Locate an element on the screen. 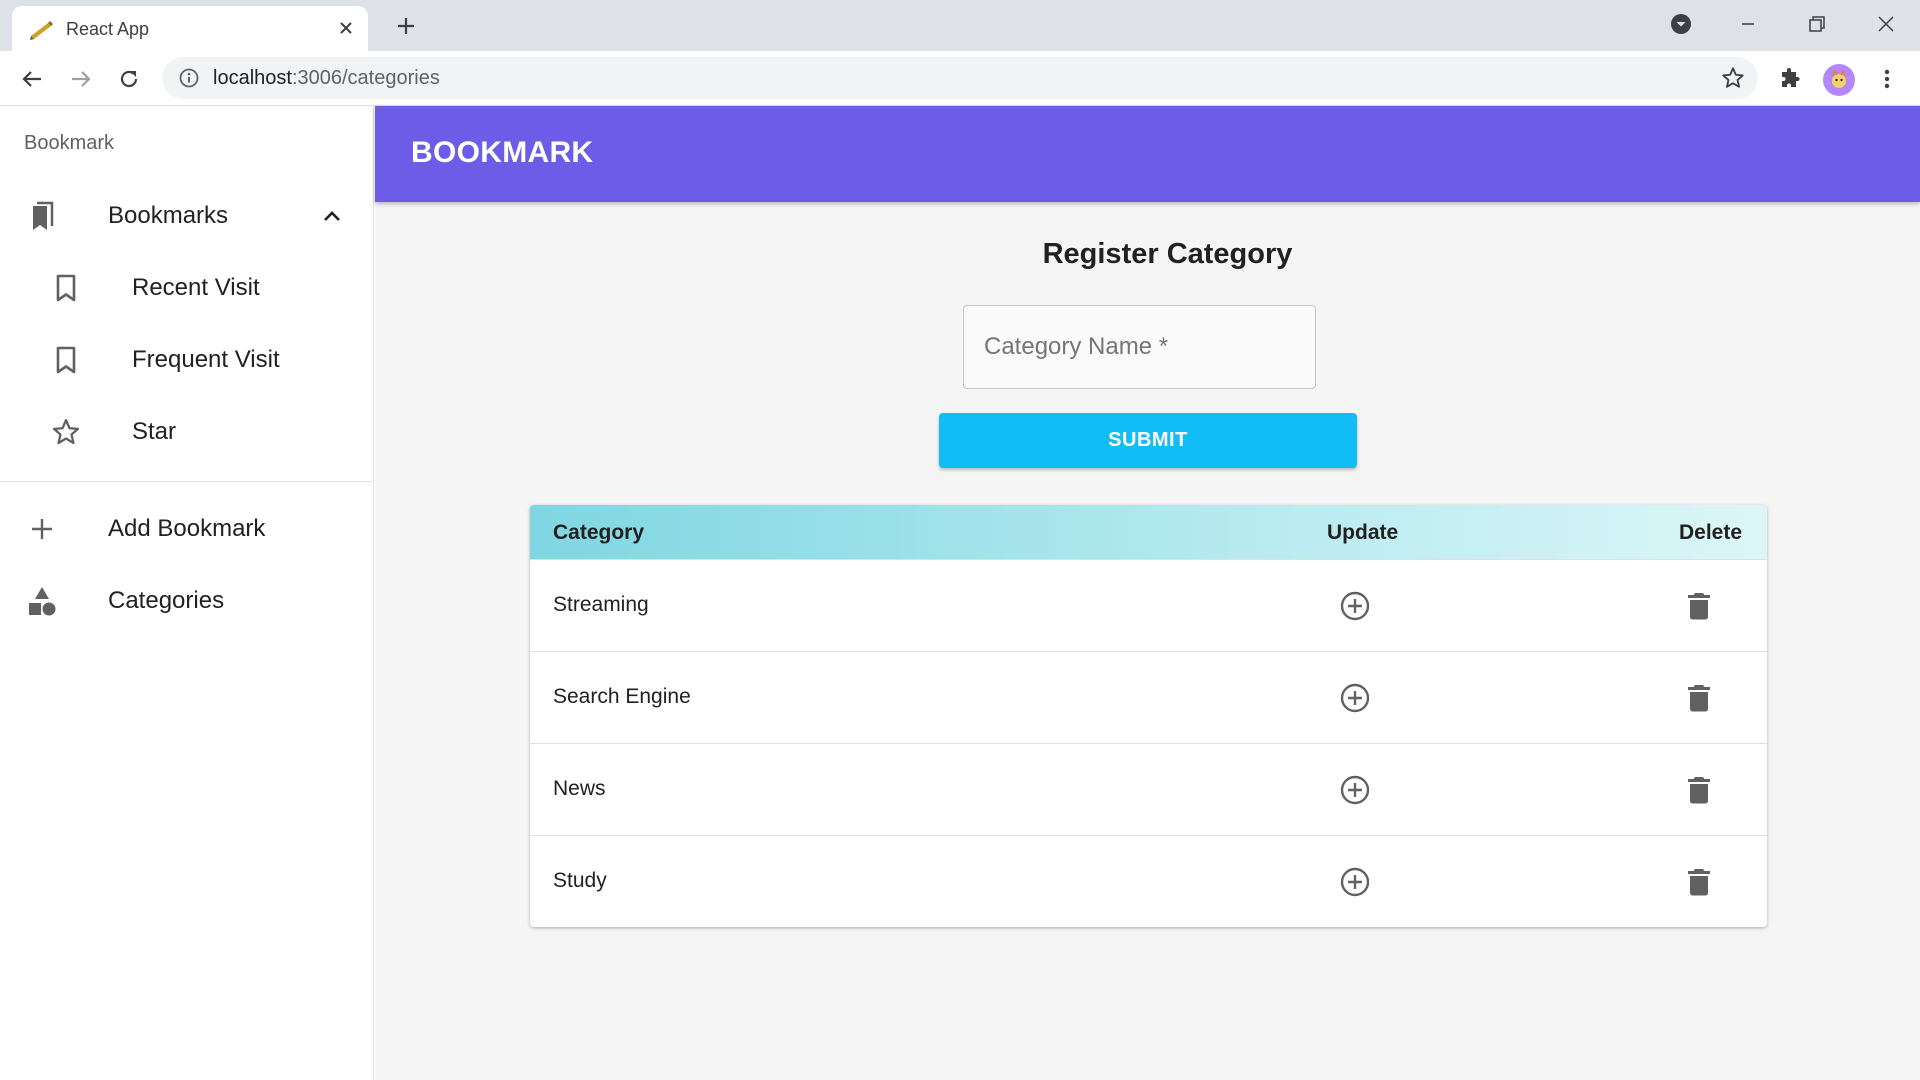 This screenshot has width=1920, height=1080. minimize-icon is located at coordinates (1748, 24).